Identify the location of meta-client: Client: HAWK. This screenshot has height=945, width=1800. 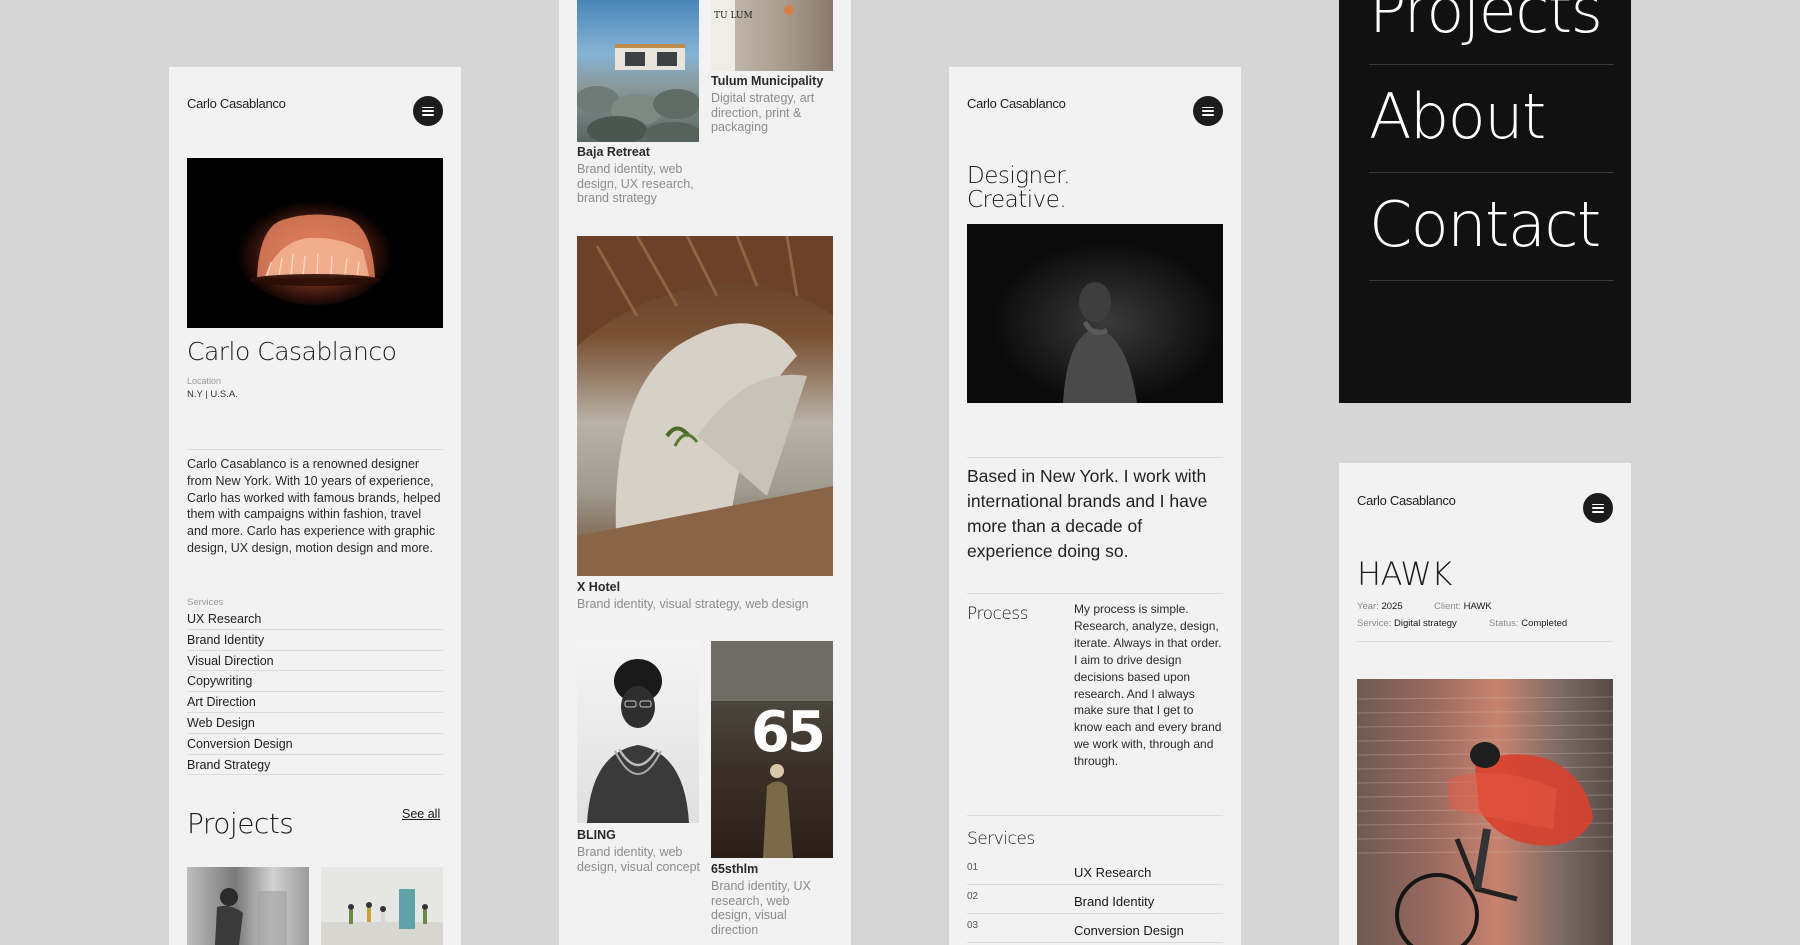
(1463, 606).